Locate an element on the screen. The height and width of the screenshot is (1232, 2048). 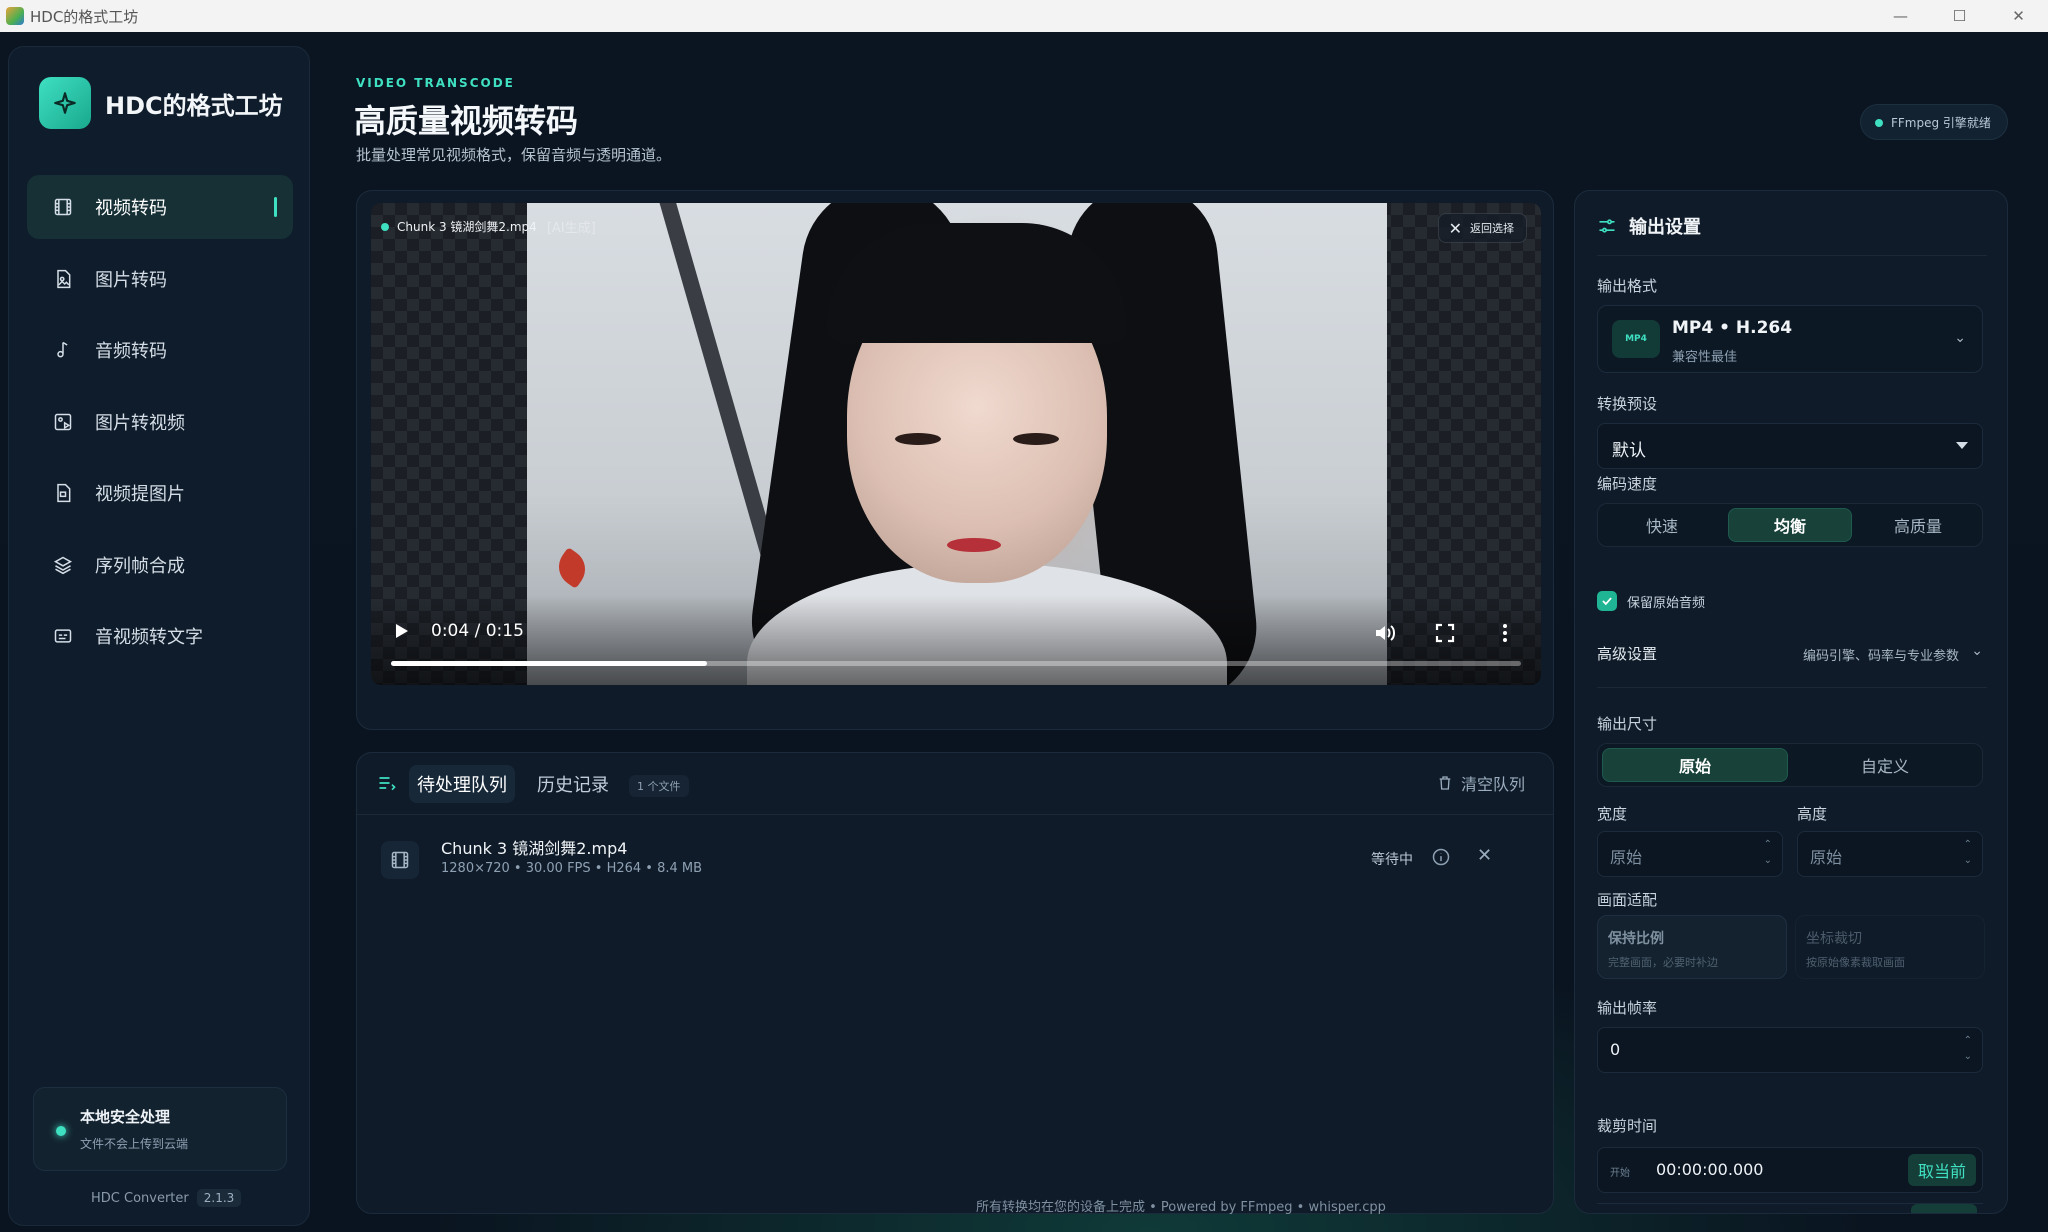
volume-icon is located at coordinates (1385, 633).